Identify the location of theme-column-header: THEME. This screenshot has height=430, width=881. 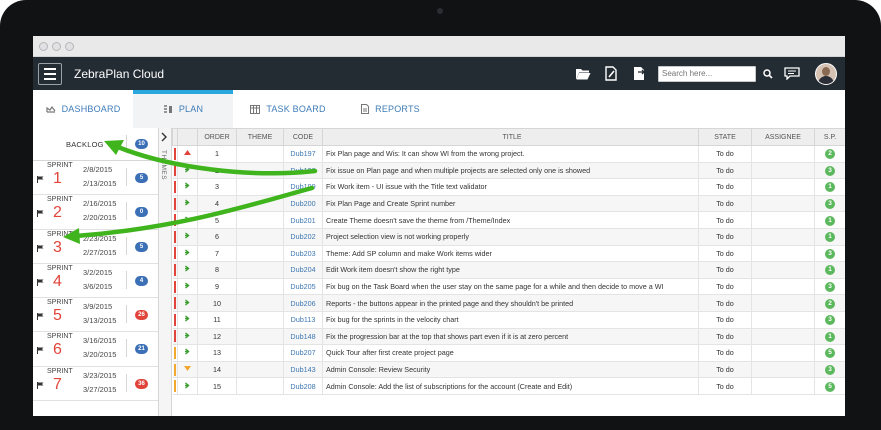
(260, 137).